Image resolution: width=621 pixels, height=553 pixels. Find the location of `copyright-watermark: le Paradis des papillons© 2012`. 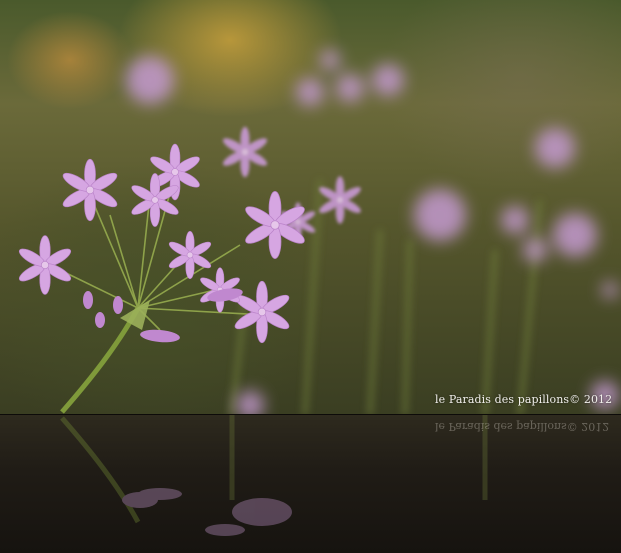

copyright-watermark: le Paradis des papillons© 2012 is located at coordinates (524, 399).